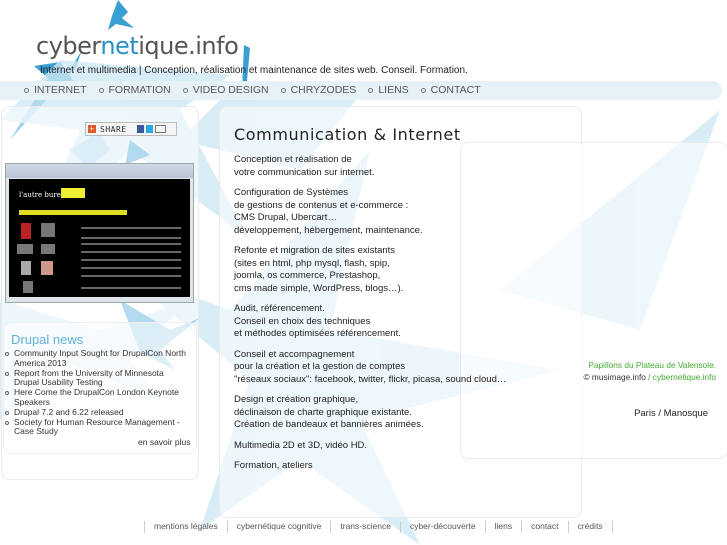  Describe the element at coordinates (68, 46) in the screenshot. I see `logo-text-prefix: cyber` at that location.